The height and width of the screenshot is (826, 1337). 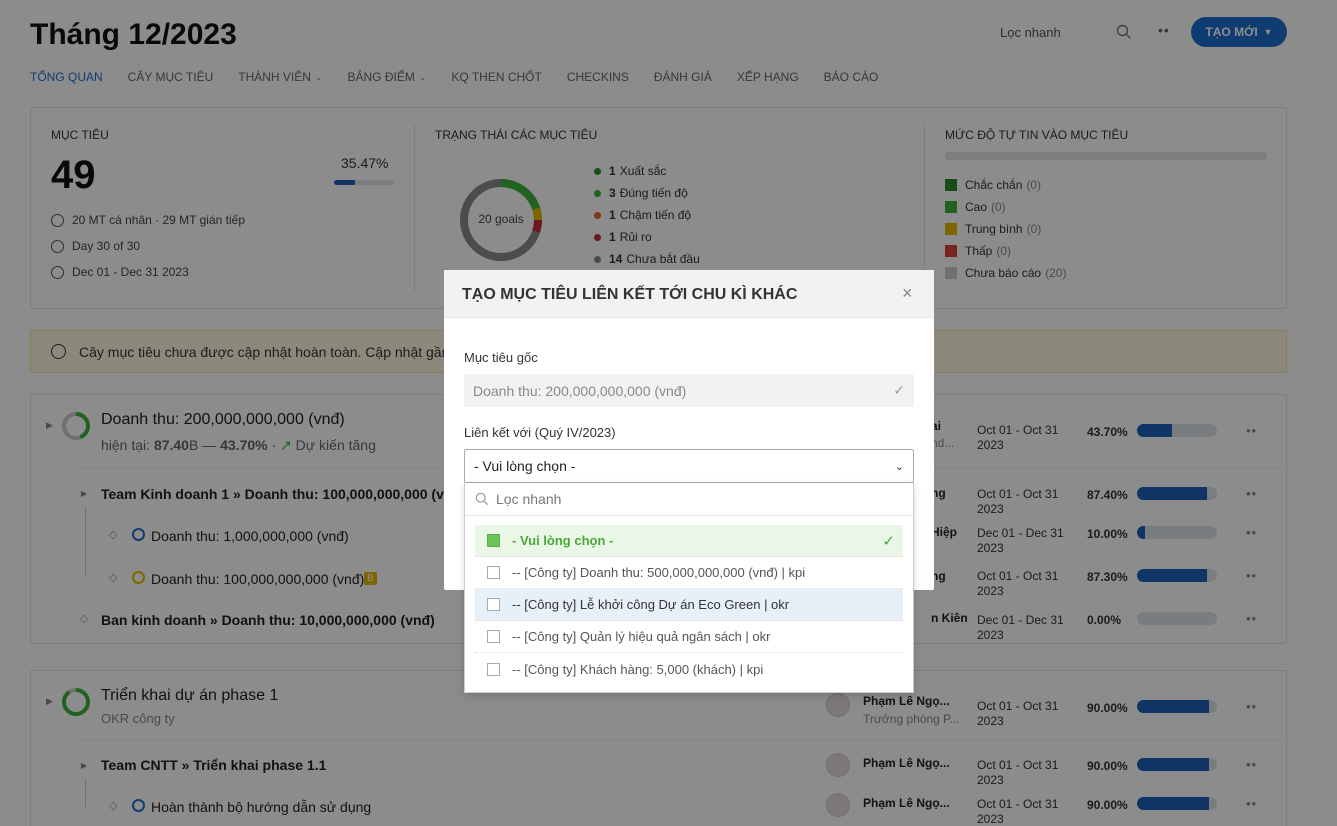 What do you see at coordinates (899, 466) in the screenshot?
I see `chevron-down-icon: ⌄` at bounding box center [899, 466].